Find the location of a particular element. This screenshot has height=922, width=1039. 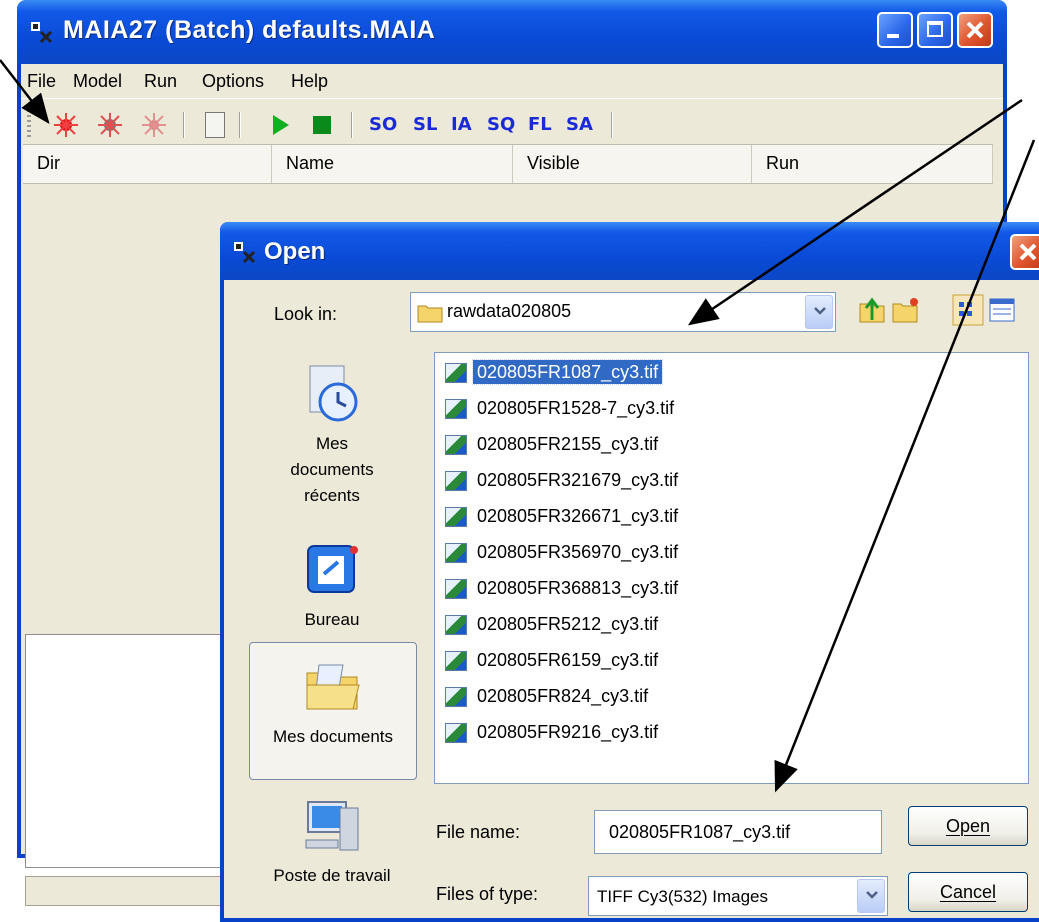

details-view-icon is located at coordinates (1002, 310).